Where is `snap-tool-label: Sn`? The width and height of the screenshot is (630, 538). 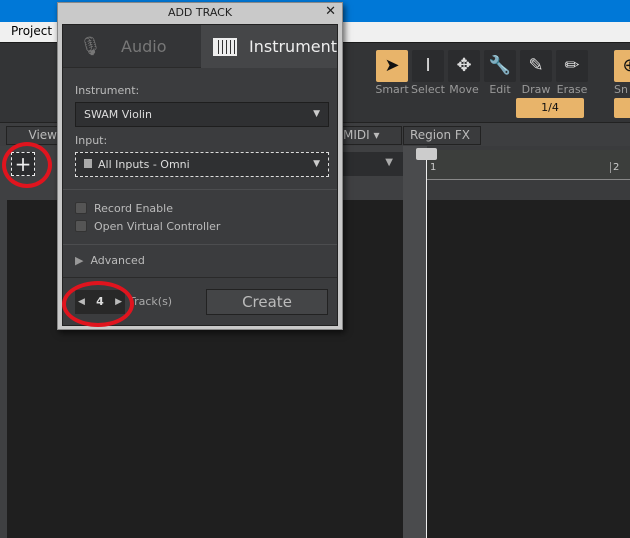
snap-tool-label: Sn is located at coordinates (621, 89).